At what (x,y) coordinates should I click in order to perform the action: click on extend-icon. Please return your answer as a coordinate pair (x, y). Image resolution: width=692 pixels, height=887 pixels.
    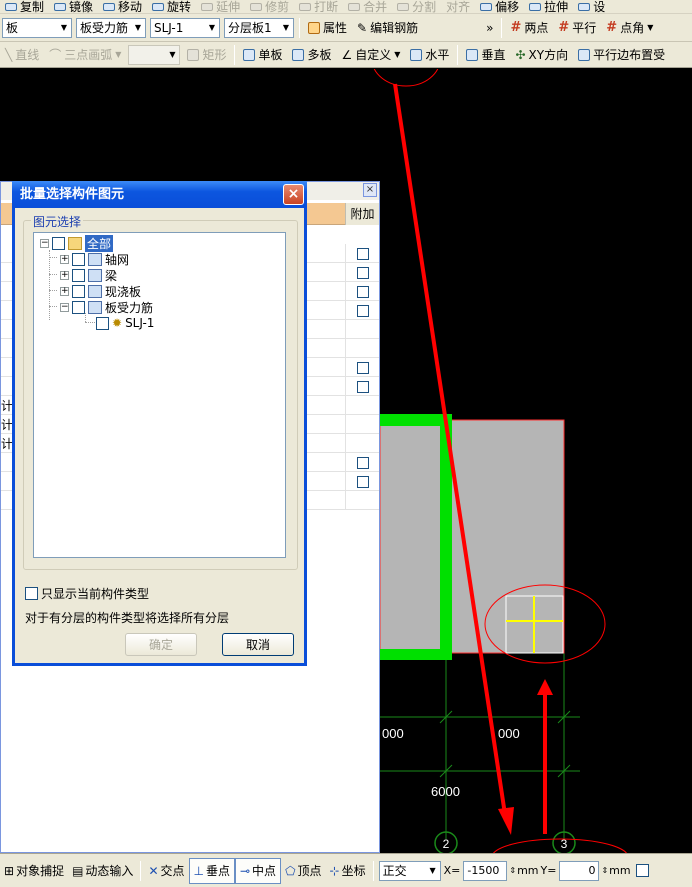
    Looking at the image, I should click on (207, 6).